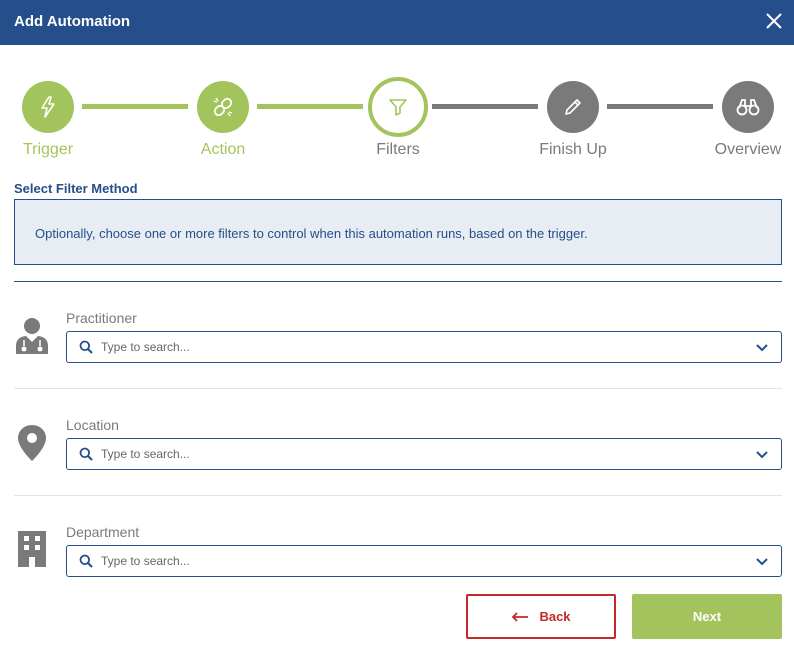 The width and height of the screenshot is (794, 662). I want to click on step-action, so click(223, 107).